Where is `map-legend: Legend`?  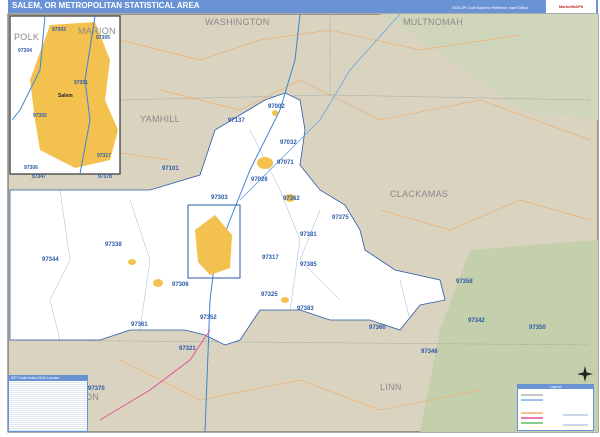
map-legend: Legend is located at coordinates (555, 407).